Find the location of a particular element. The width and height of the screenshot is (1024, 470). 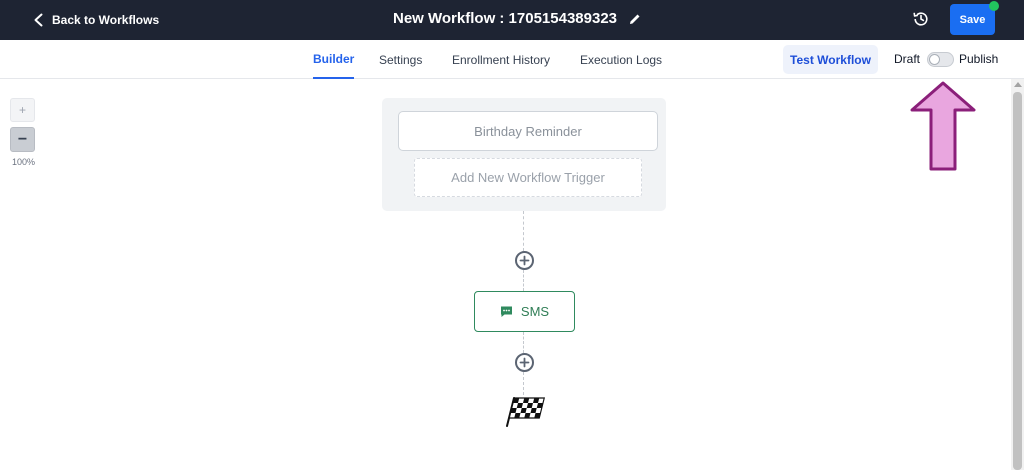

sms-action-label: SMS is located at coordinates (535, 311).